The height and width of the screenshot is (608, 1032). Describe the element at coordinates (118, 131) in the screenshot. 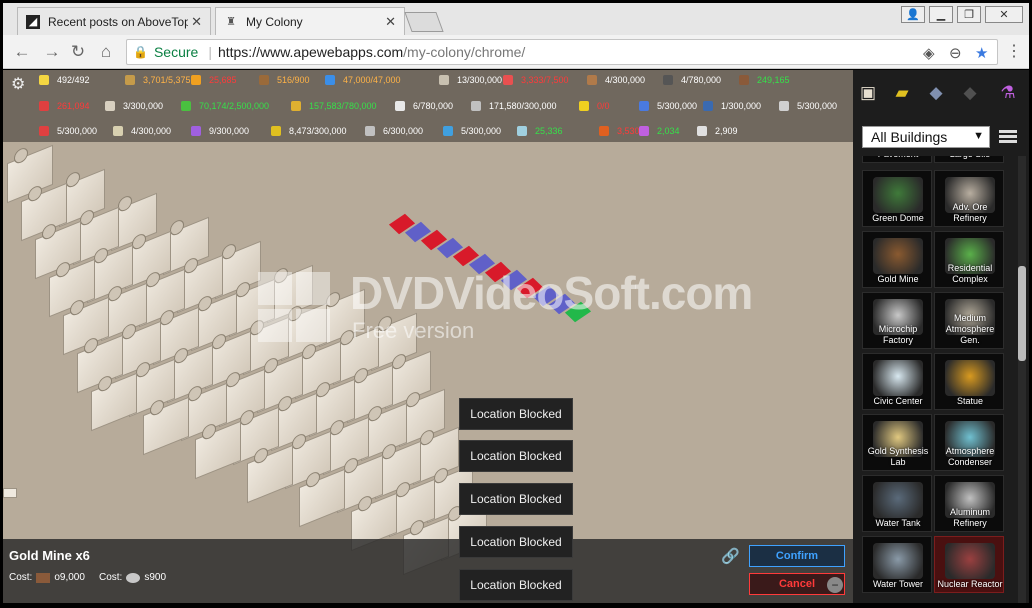

I see `oil-icon` at that location.